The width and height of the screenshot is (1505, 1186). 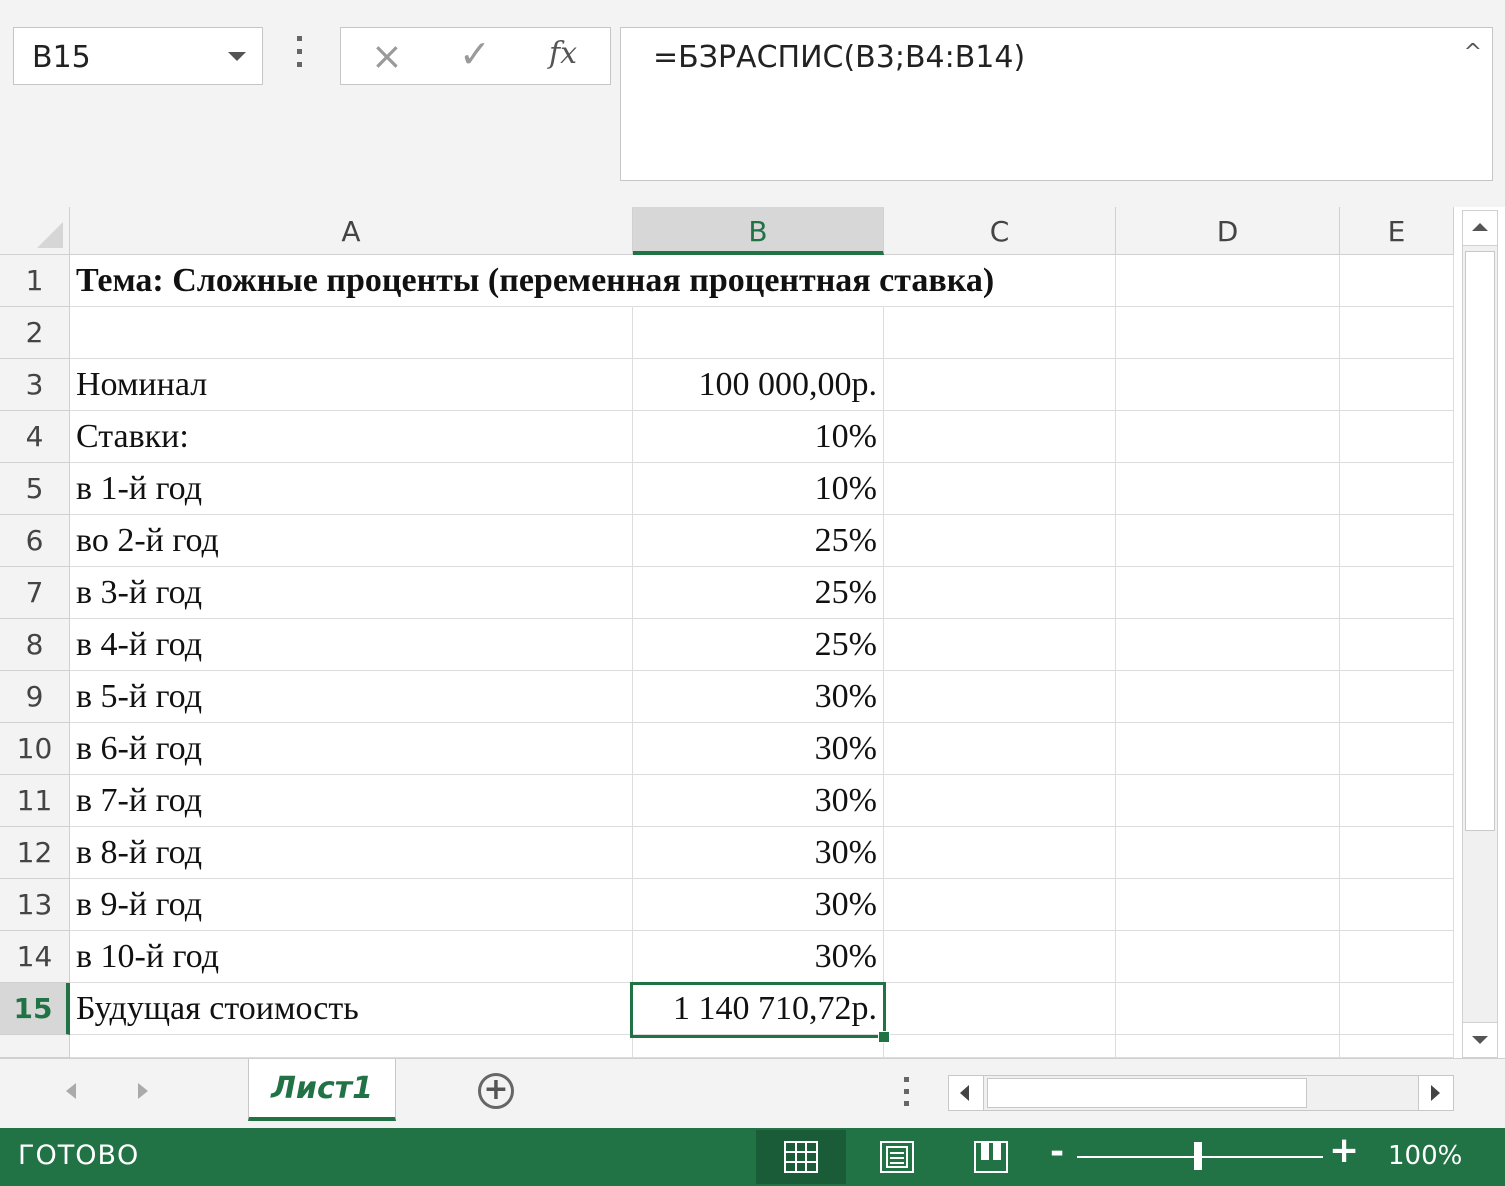 What do you see at coordinates (1228, 593) in the screenshot?
I see `cell-d7` at bounding box center [1228, 593].